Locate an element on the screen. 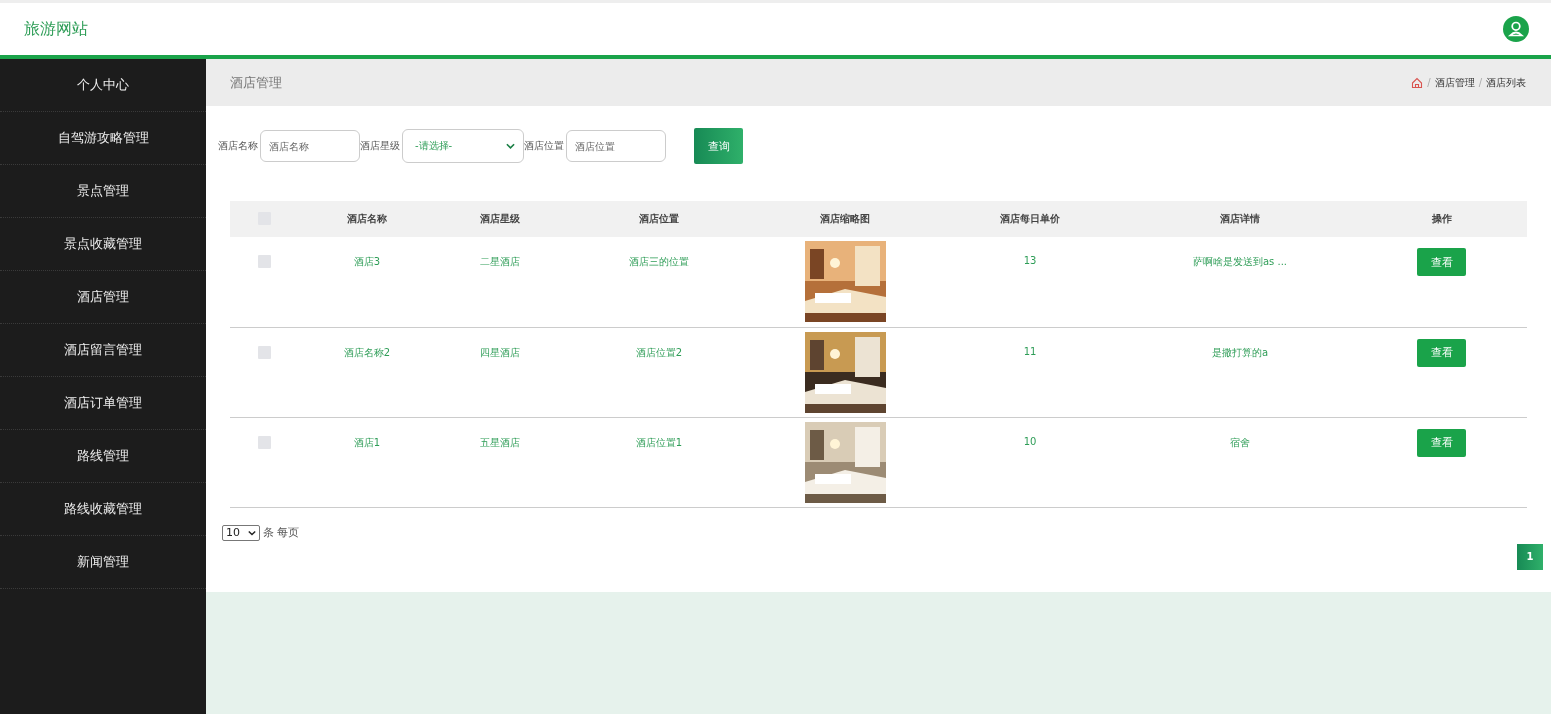 The height and width of the screenshot is (714, 1551). table-cell: 酒店位置1 is located at coordinates (659, 442).